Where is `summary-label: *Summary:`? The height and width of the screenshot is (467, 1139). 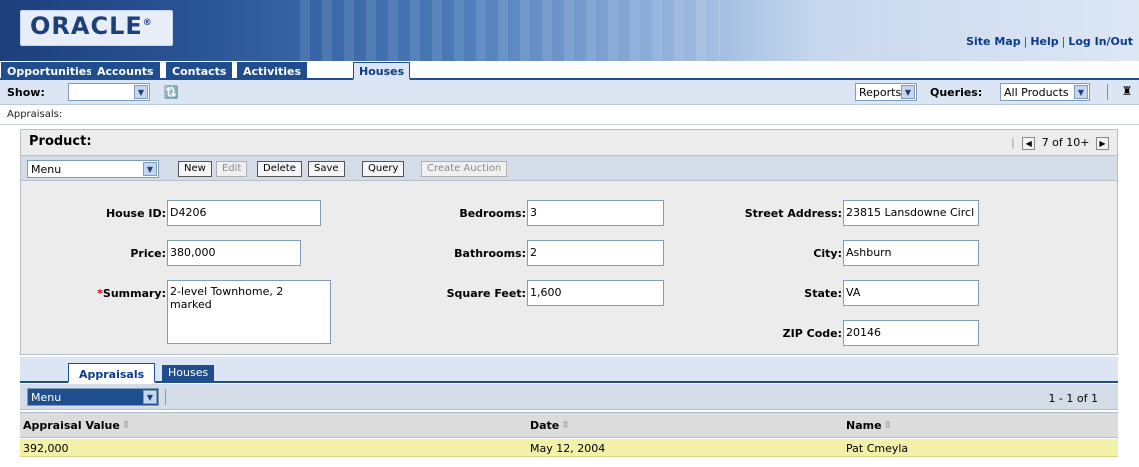 summary-label: *Summary: is located at coordinates (131, 293).